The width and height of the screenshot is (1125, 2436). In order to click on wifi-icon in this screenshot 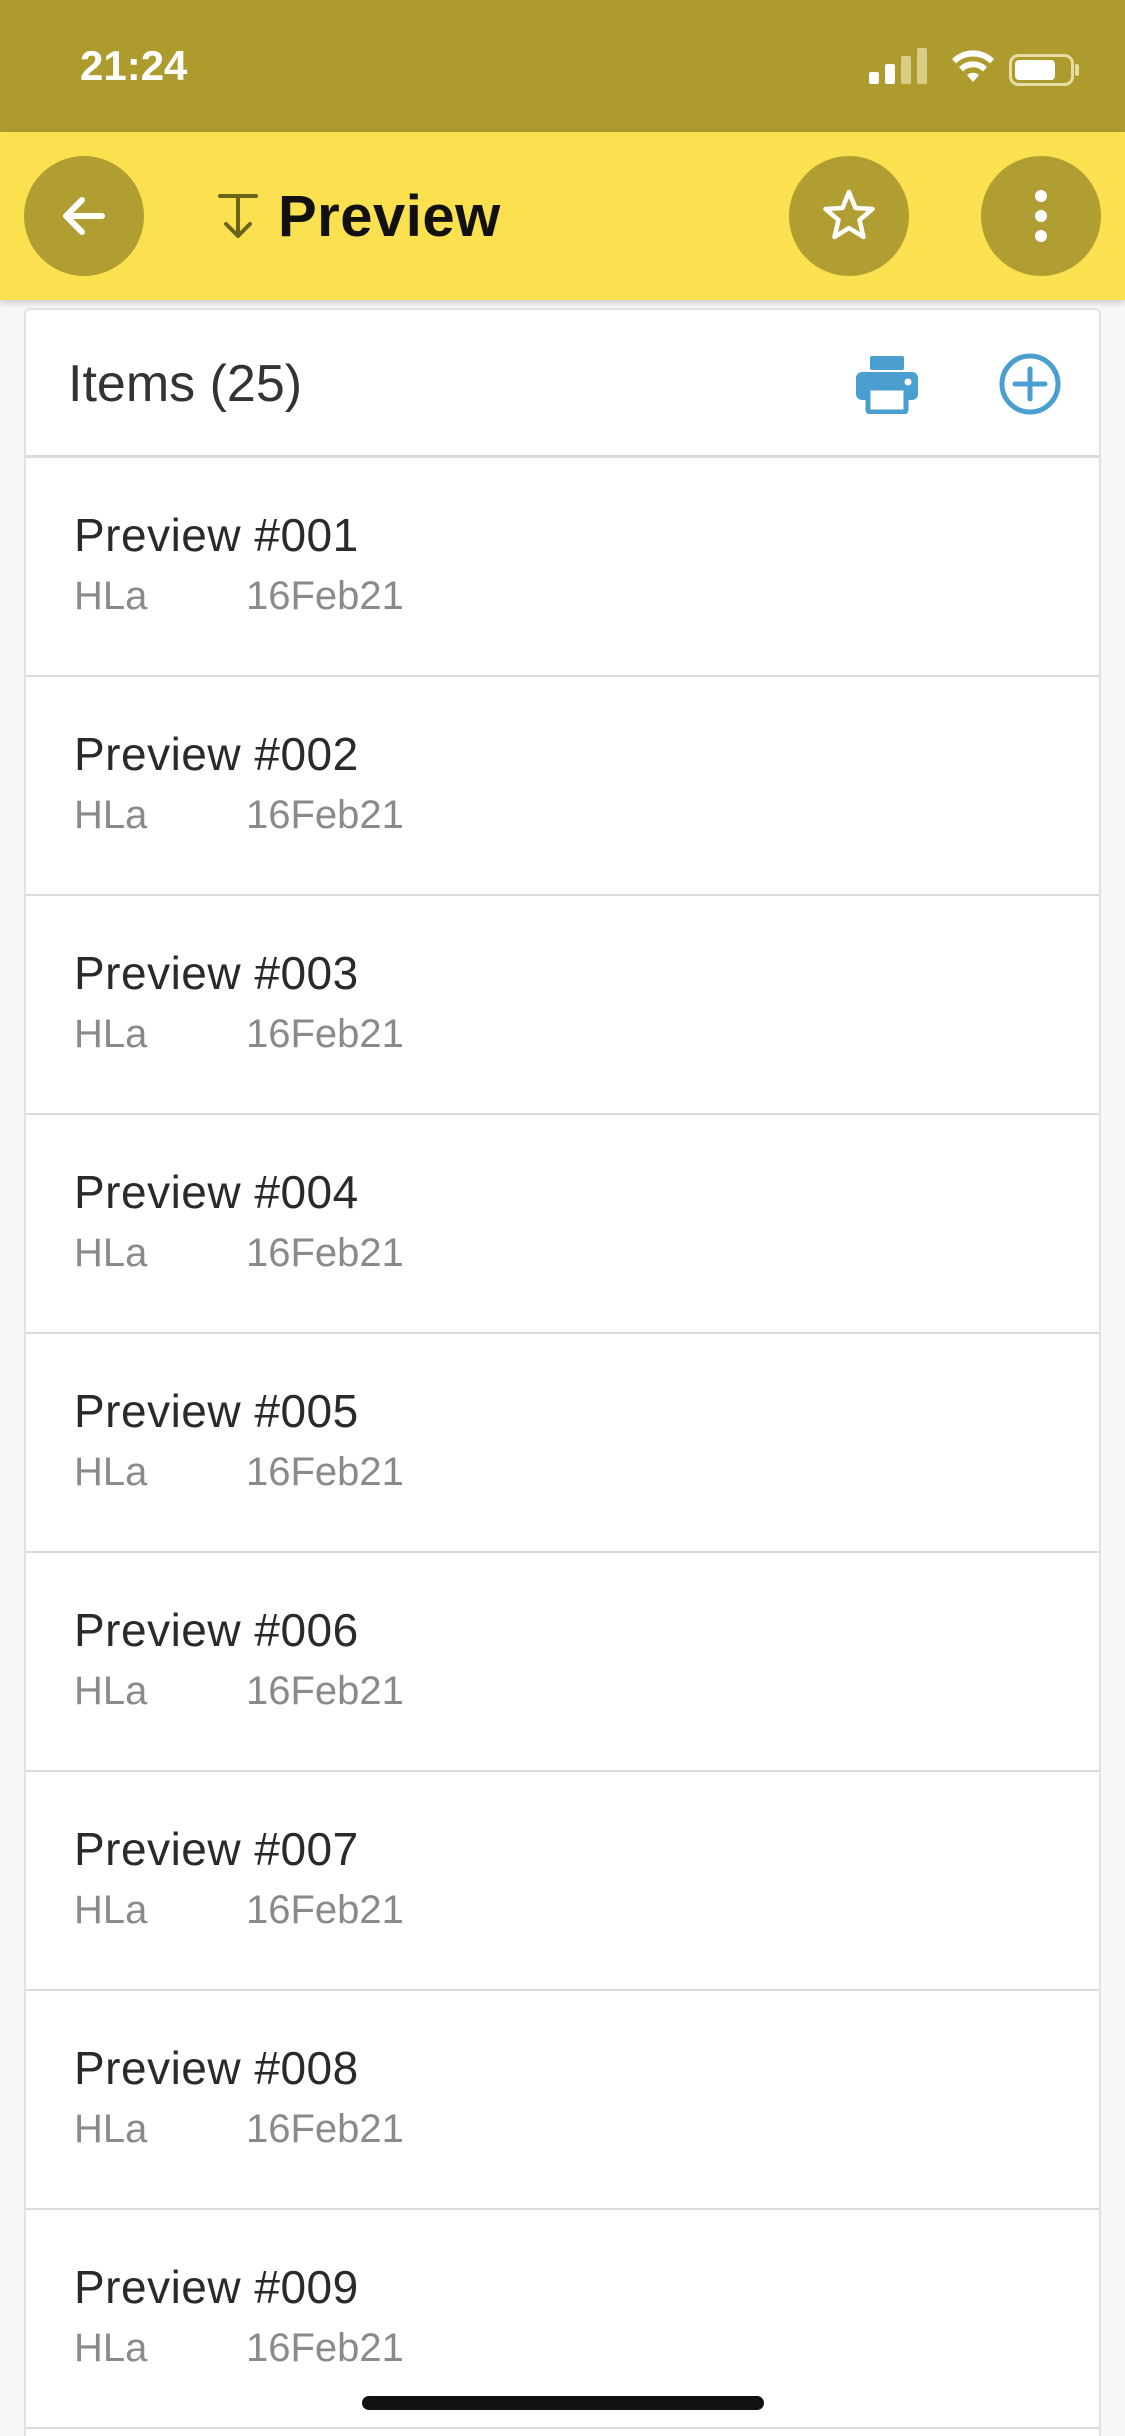, I will do `click(973, 66)`.